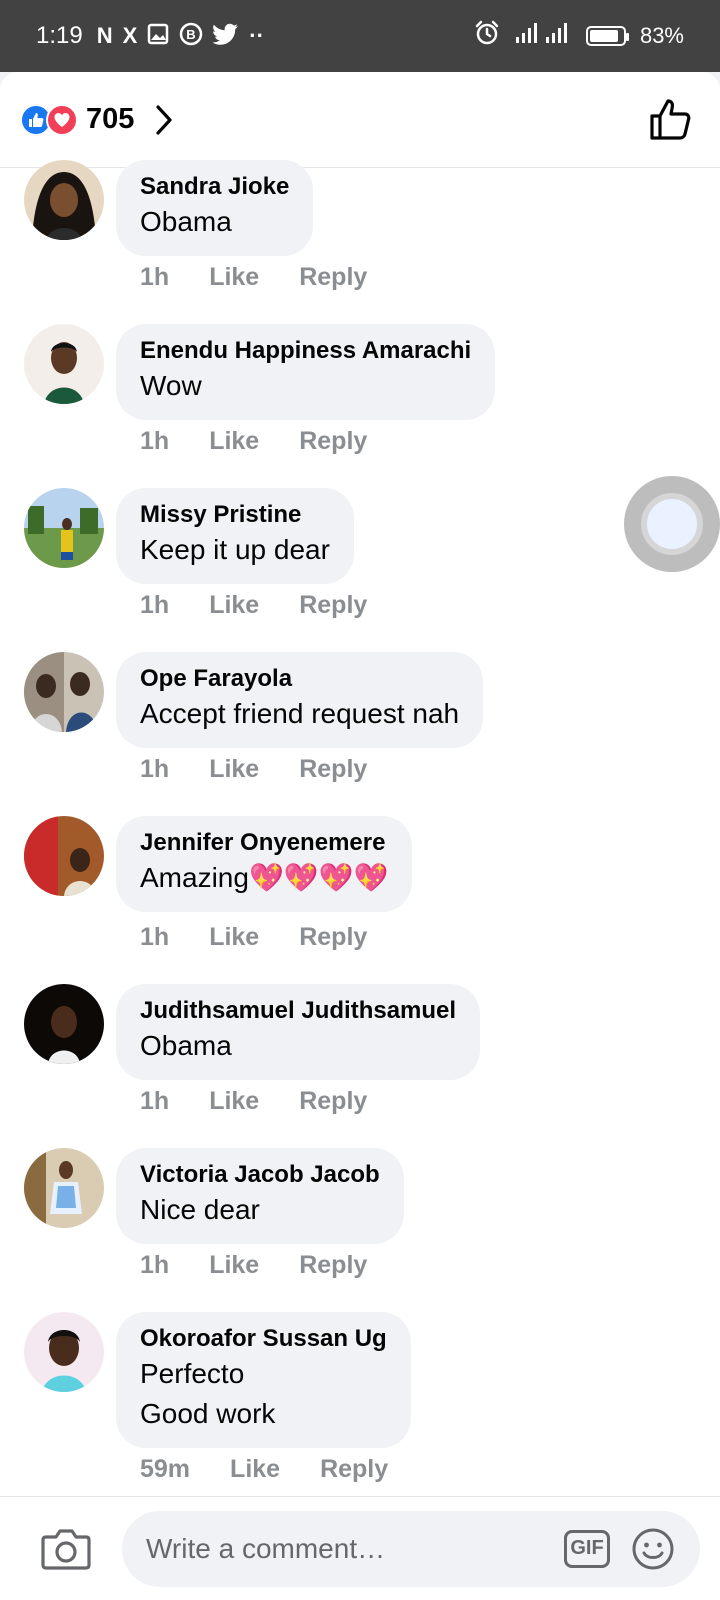 This screenshot has width=720, height=1600. What do you see at coordinates (158, 36) in the screenshot?
I see `gallery-icon` at bounding box center [158, 36].